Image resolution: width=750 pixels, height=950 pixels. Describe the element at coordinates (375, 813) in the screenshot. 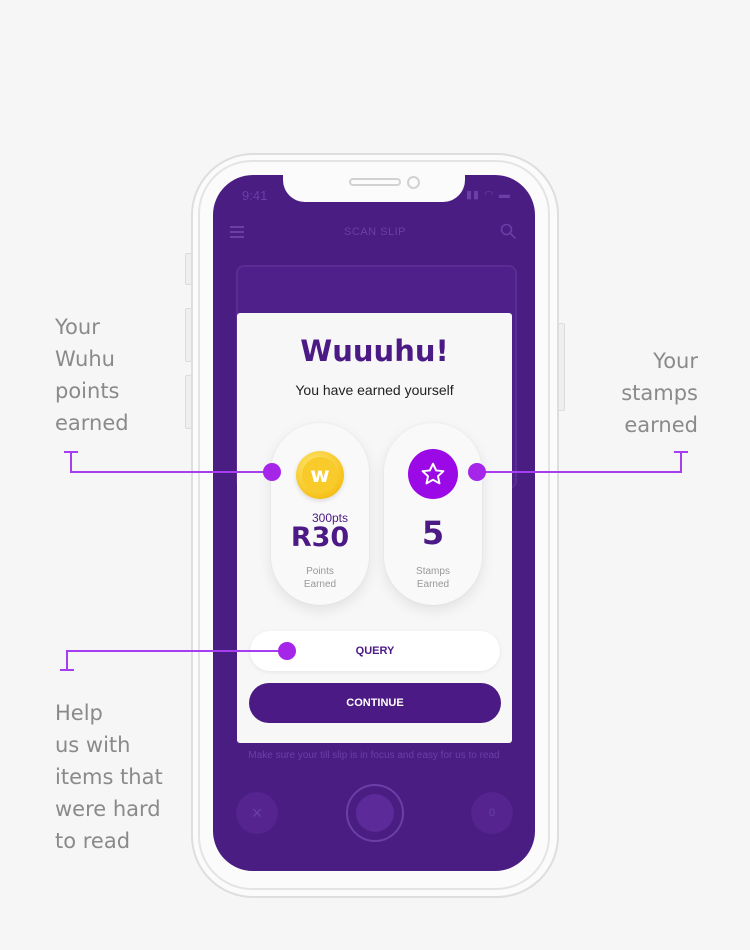

I see `shutter-button-inner` at that location.